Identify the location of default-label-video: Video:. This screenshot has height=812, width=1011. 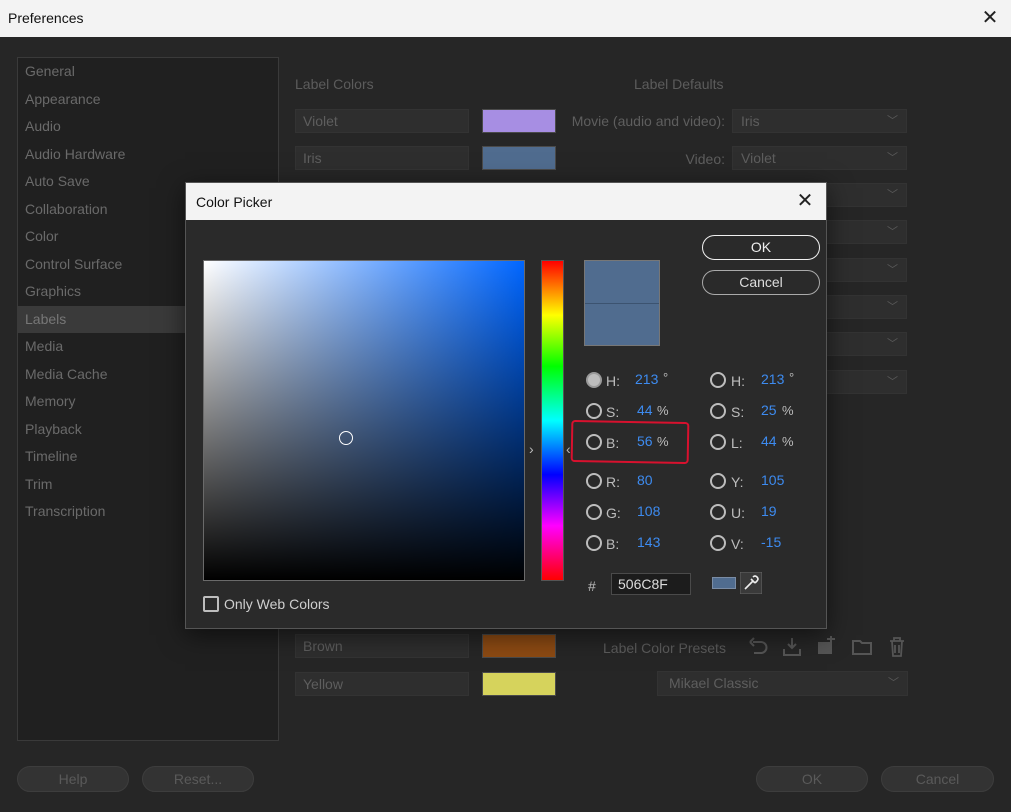
(705, 159).